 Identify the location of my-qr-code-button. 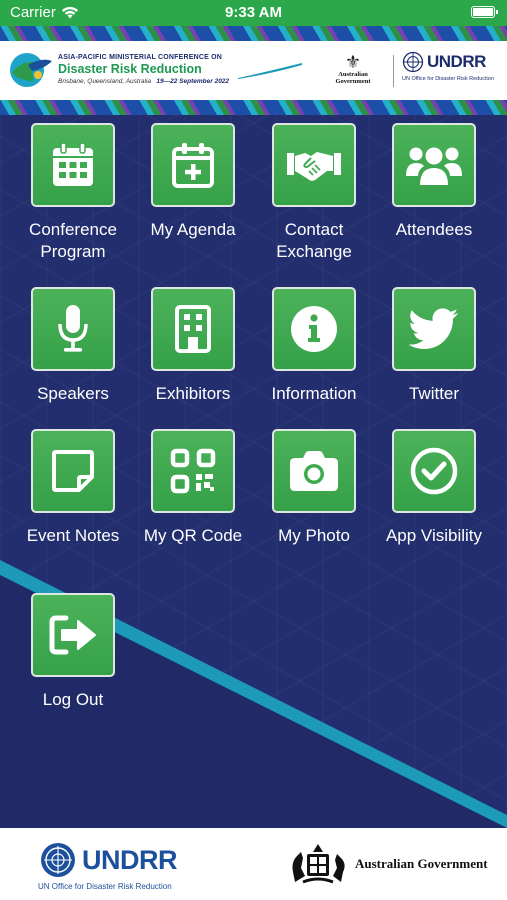
(193, 471).